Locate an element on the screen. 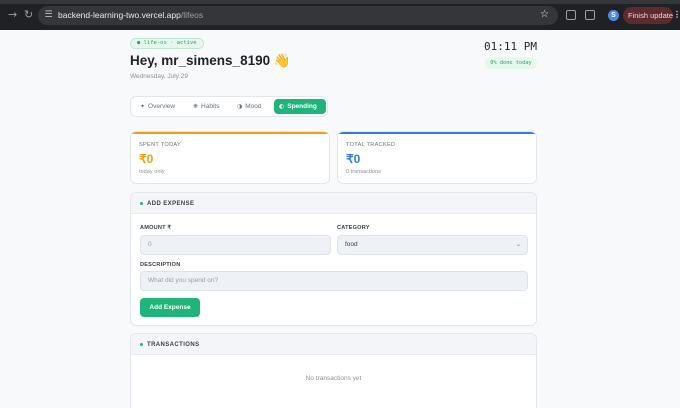  panel-header: ADD EXPENSE is located at coordinates (333, 203).